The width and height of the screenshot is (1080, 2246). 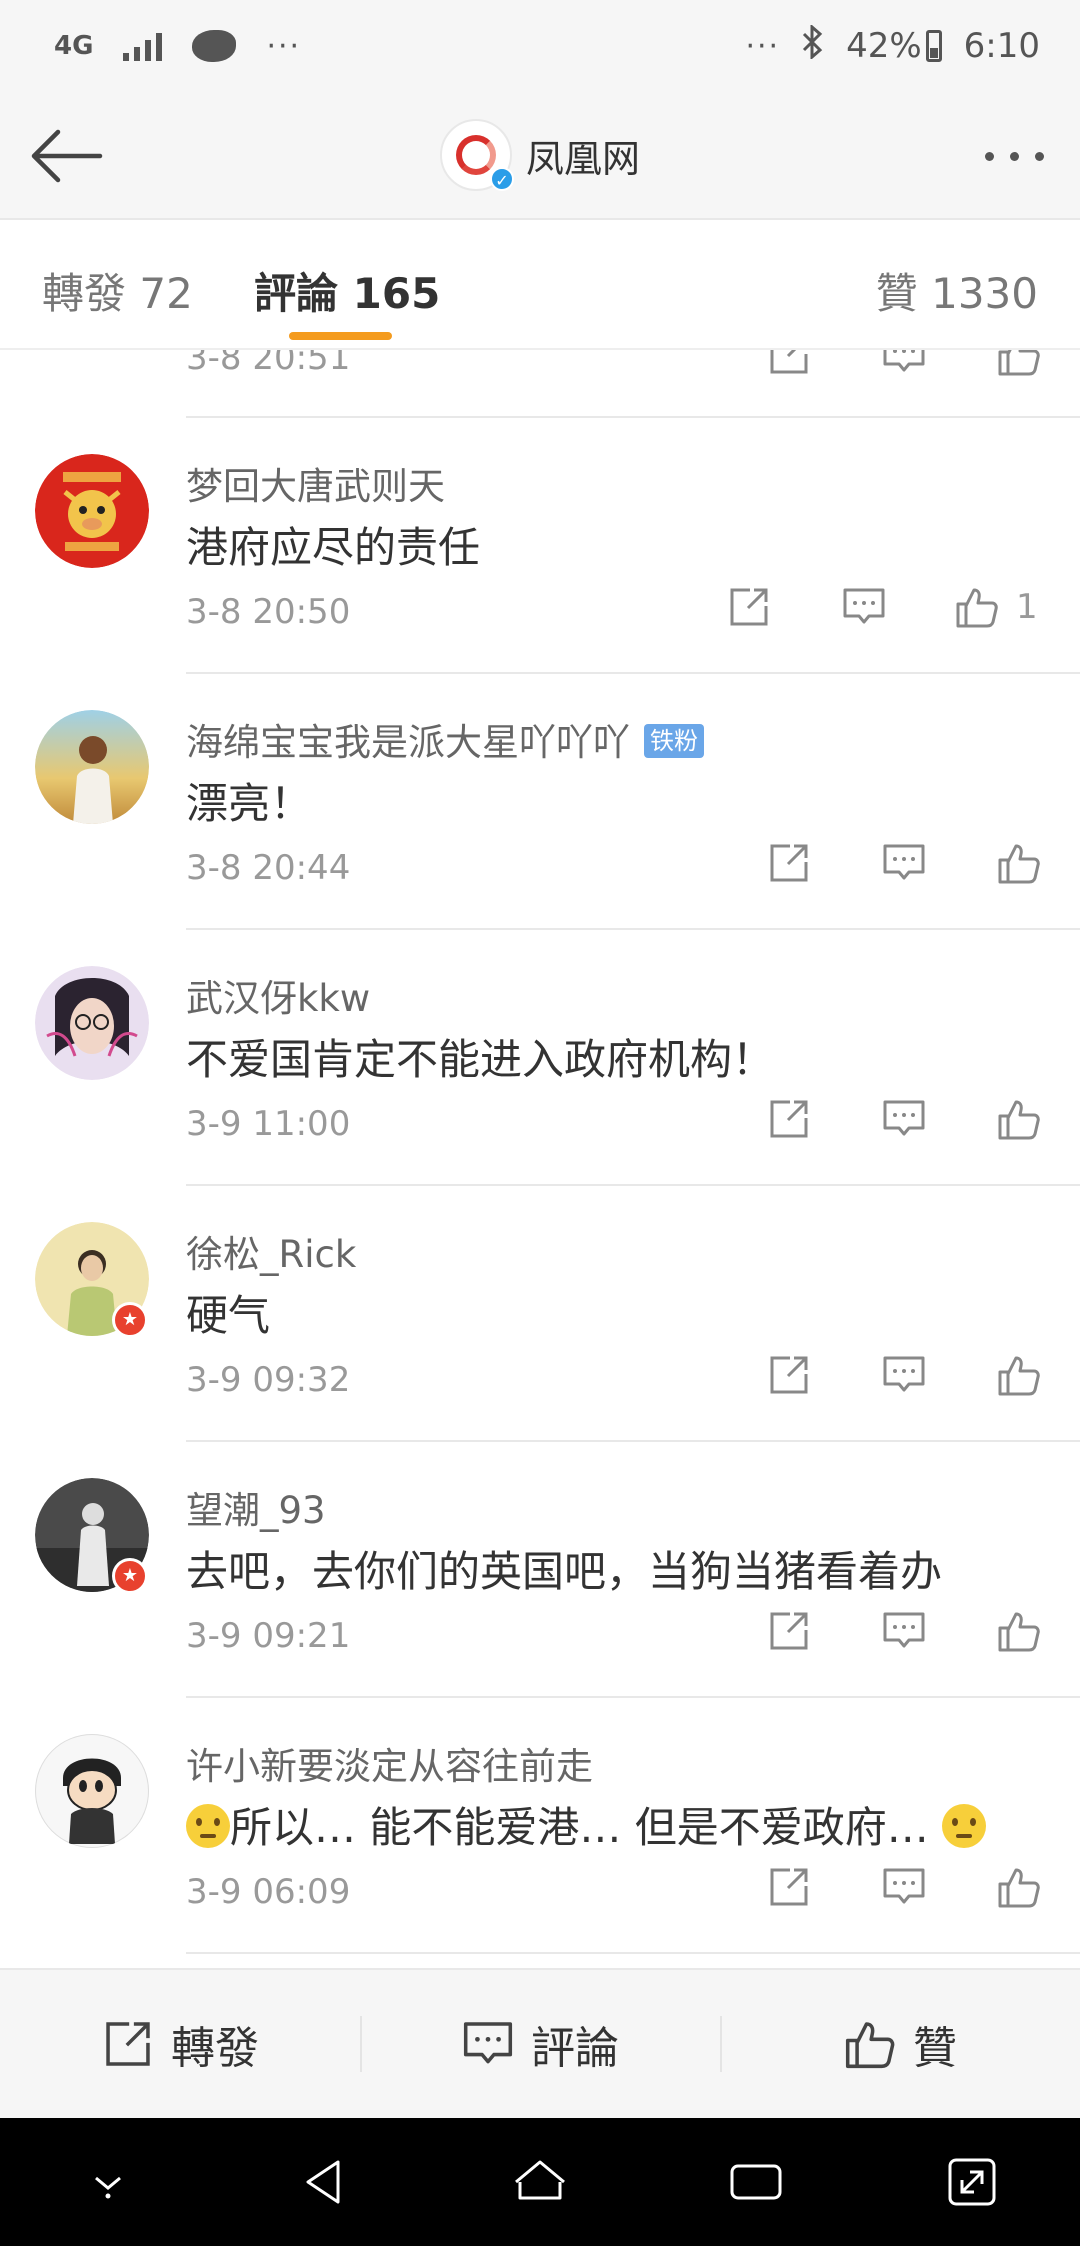 What do you see at coordinates (1027, 607) in the screenshot?
I see `like-count: 1` at bounding box center [1027, 607].